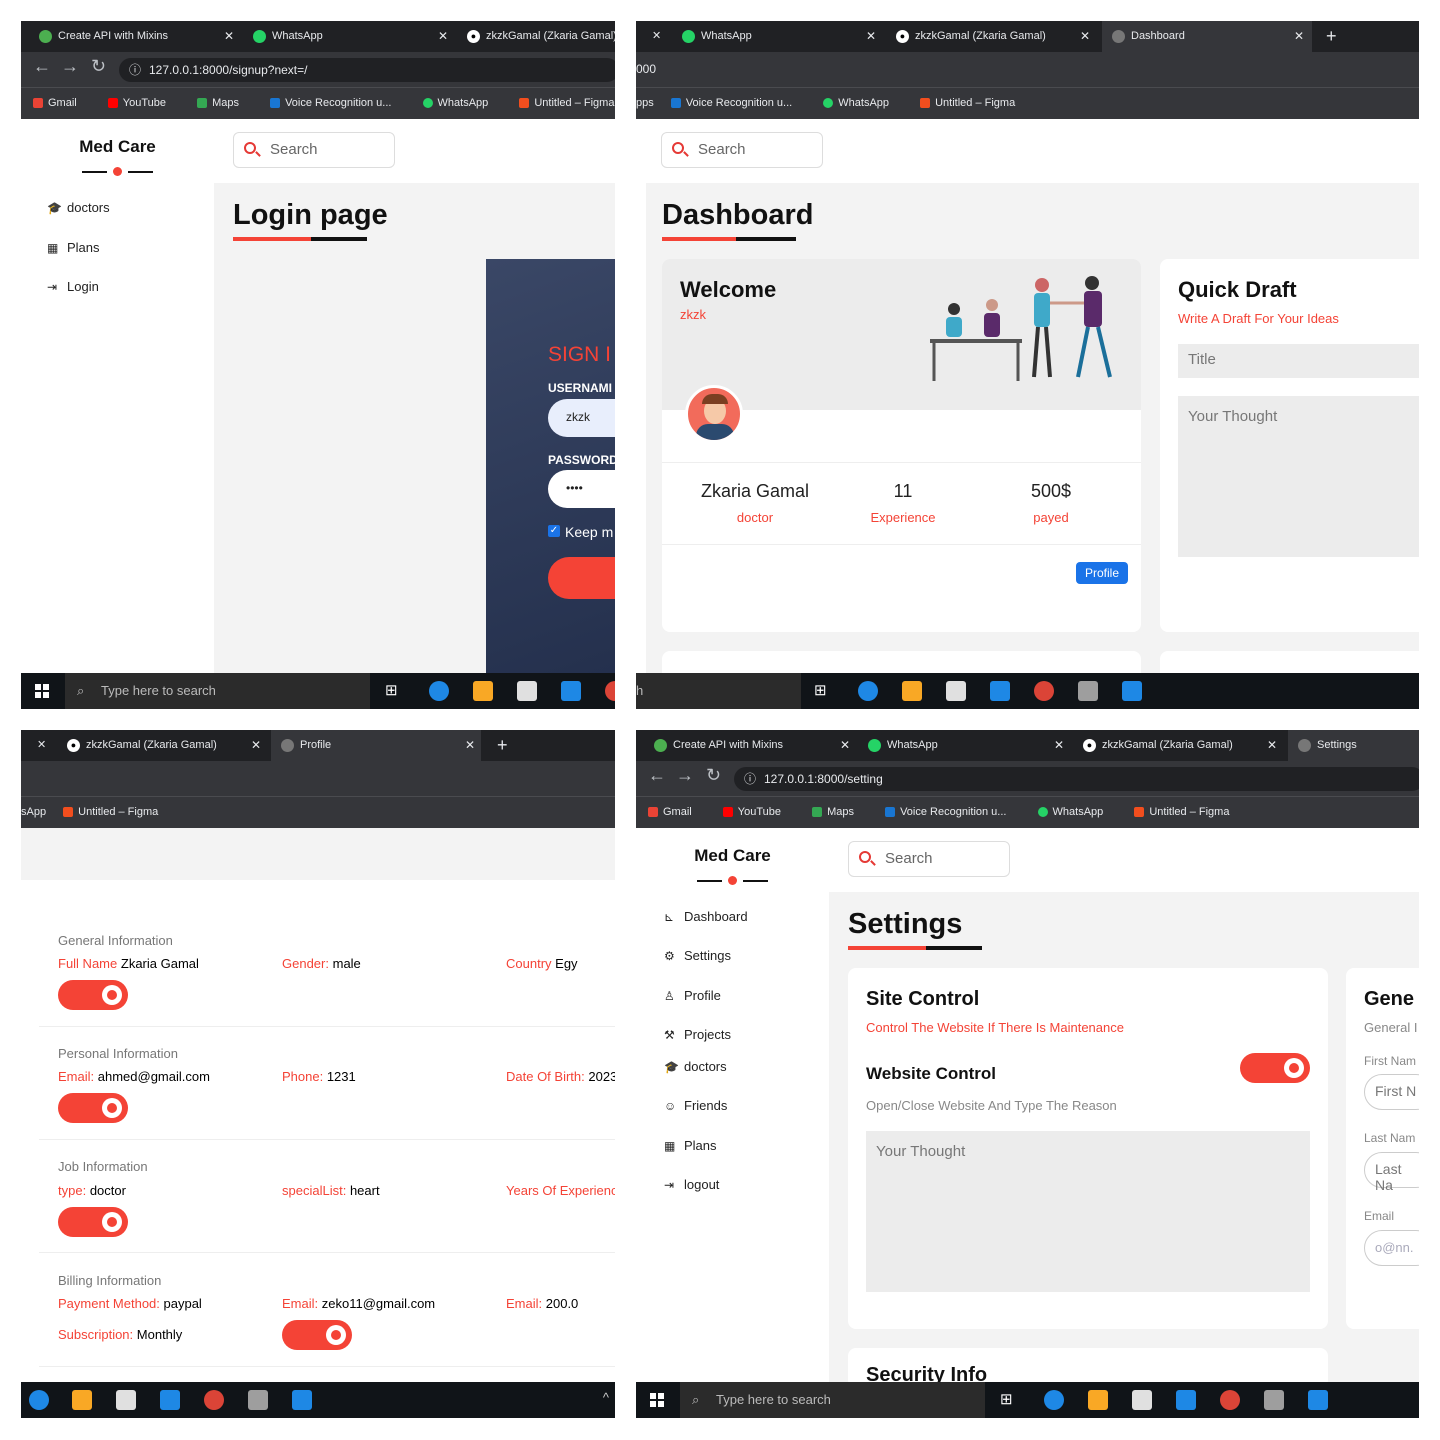 This screenshot has width=1440, height=1440. Describe the element at coordinates (1275, 1068) in the screenshot. I see `website-control-toggle` at that location.